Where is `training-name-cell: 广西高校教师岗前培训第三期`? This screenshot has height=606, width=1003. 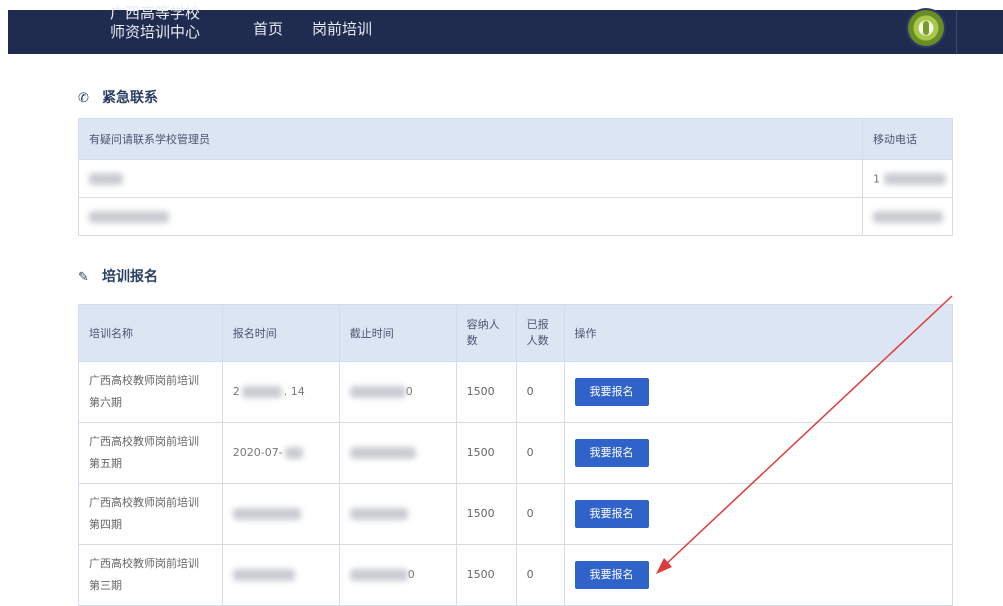
training-name-cell: 广西高校教师岗前培训第三期 is located at coordinates (150, 575).